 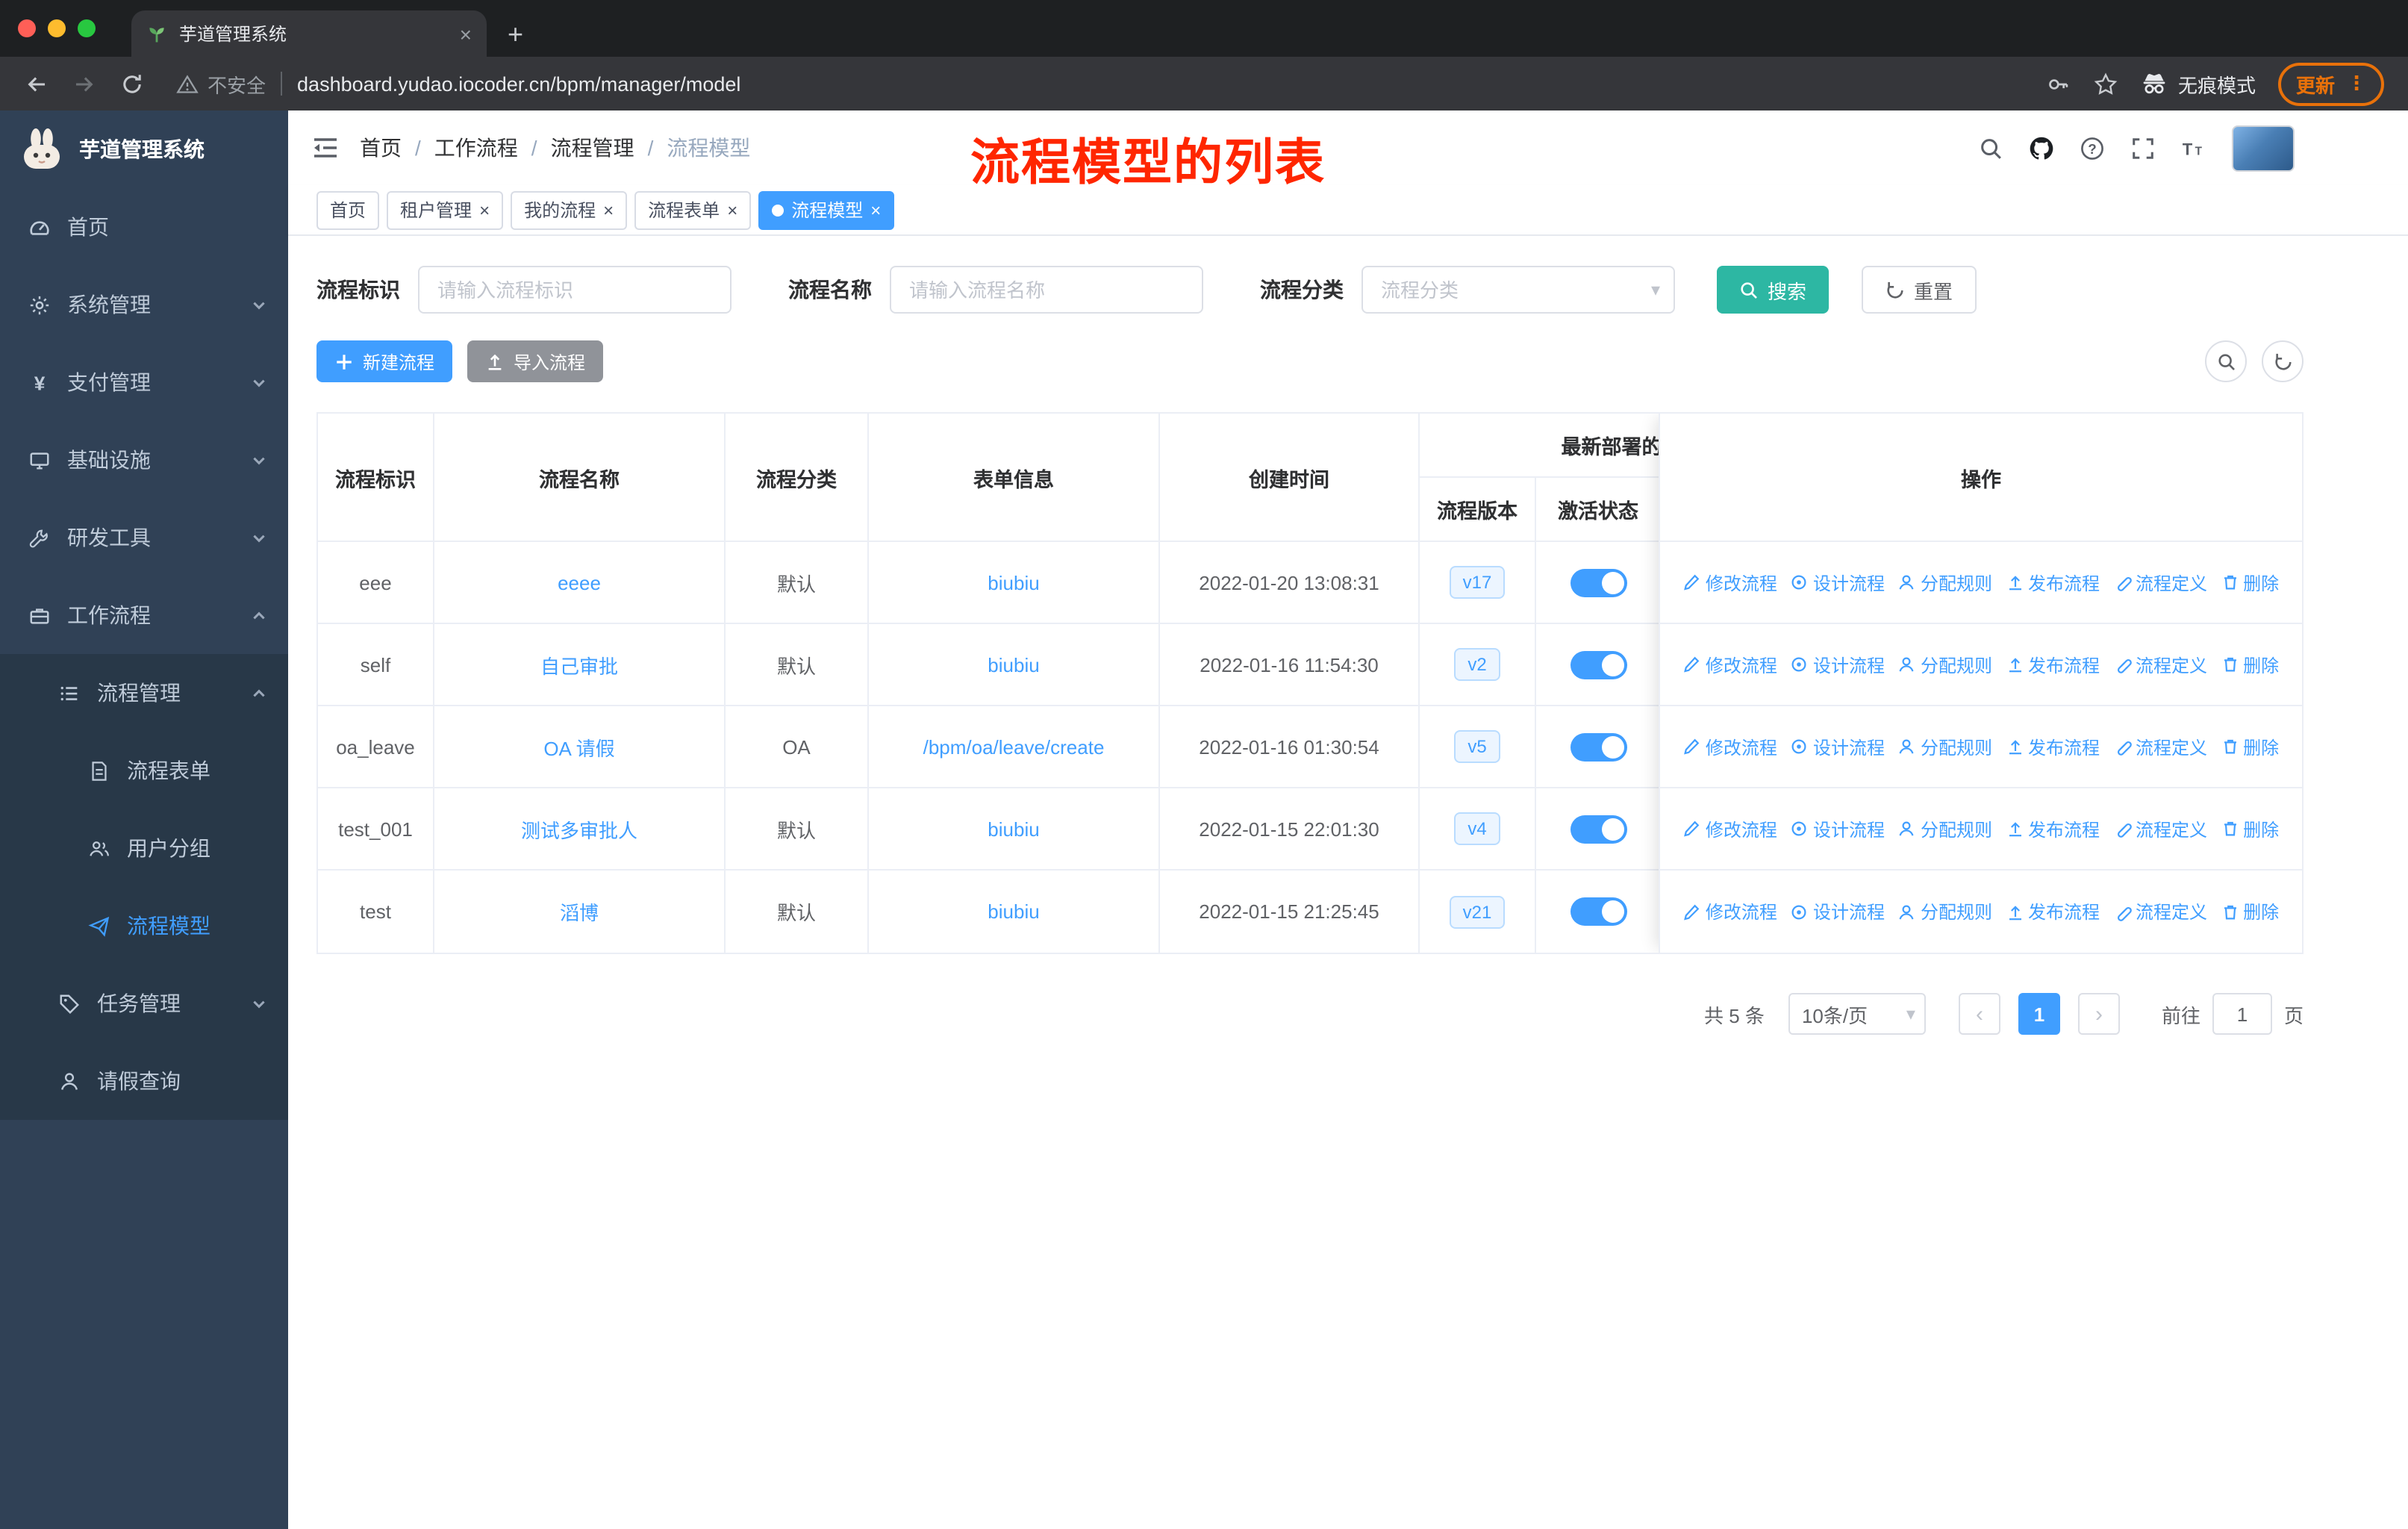 What do you see at coordinates (2330, 83) in the screenshot?
I see `update-button: 更新` at bounding box center [2330, 83].